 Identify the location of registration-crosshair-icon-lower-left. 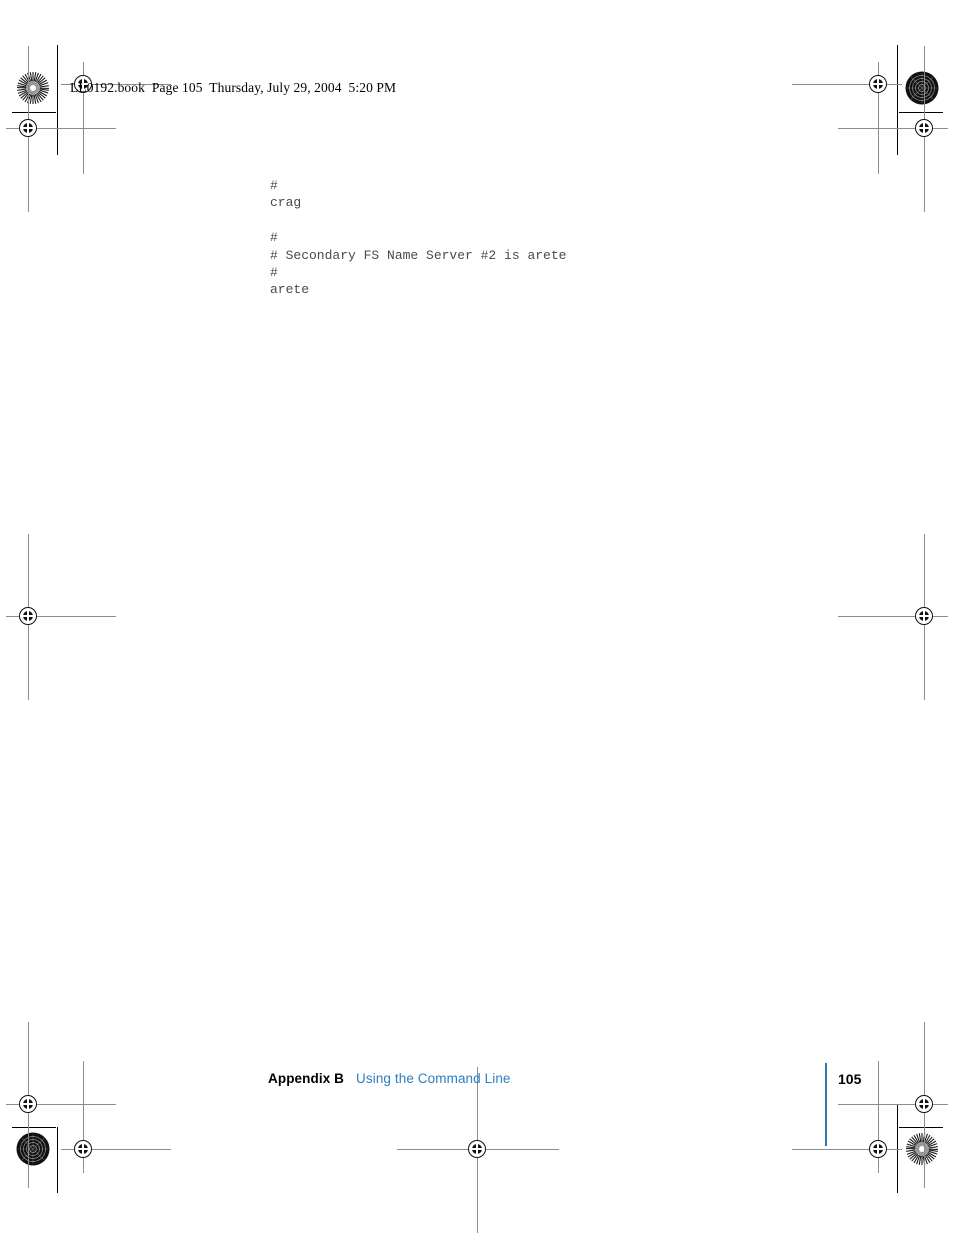
(61, 1105).